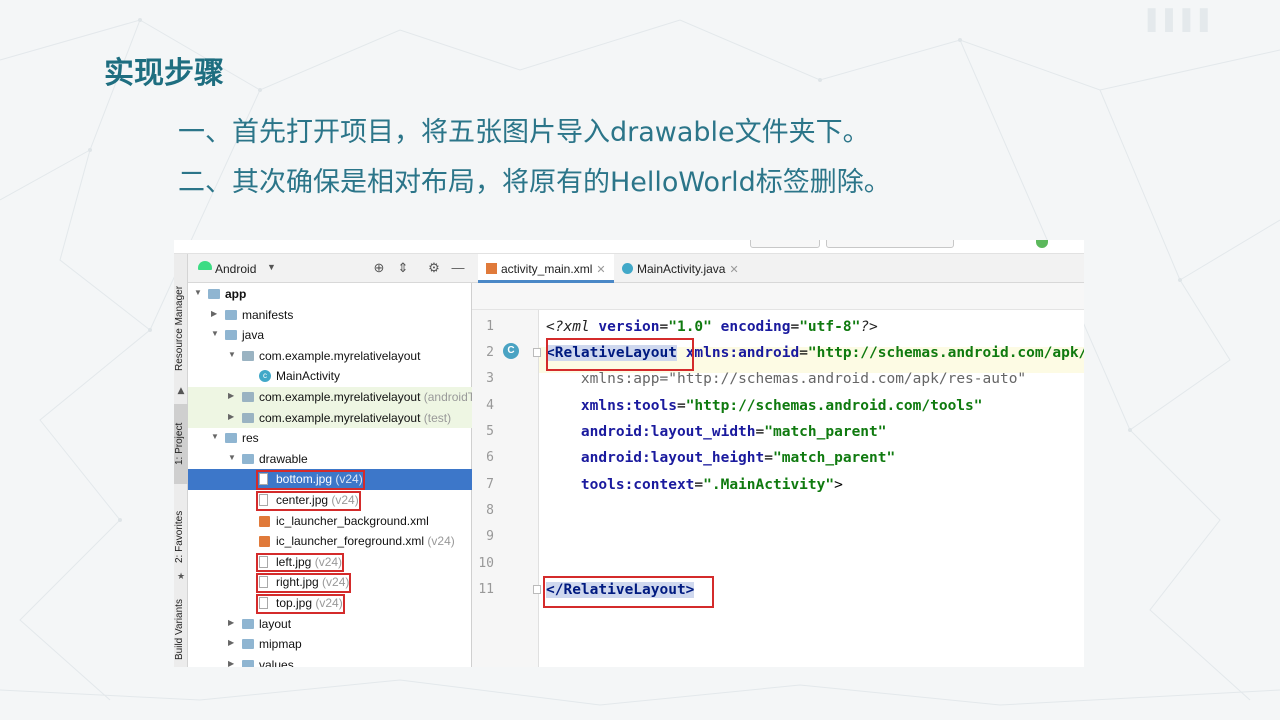 The height and width of the screenshot is (720, 1280). What do you see at coordinates (164, 73) in the screenshot?
I see `slide-title: 实现步骤` at bounding box center [164, 73].